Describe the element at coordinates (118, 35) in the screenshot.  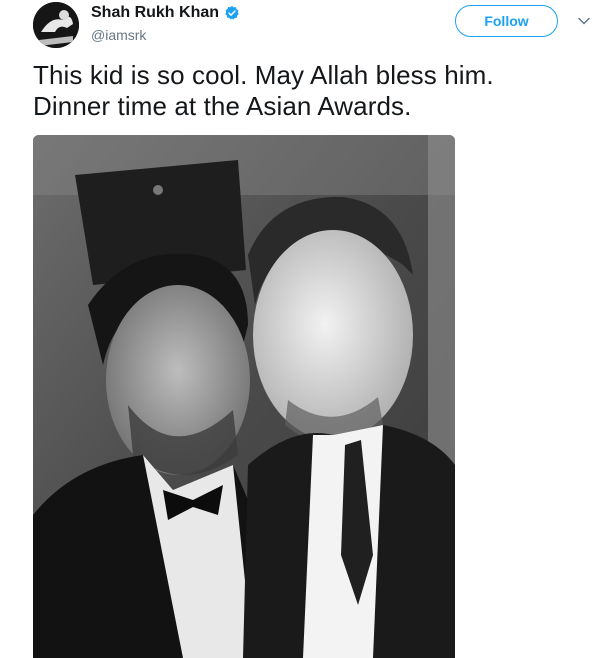
I see `author-handle: @iamsrk` at that location.